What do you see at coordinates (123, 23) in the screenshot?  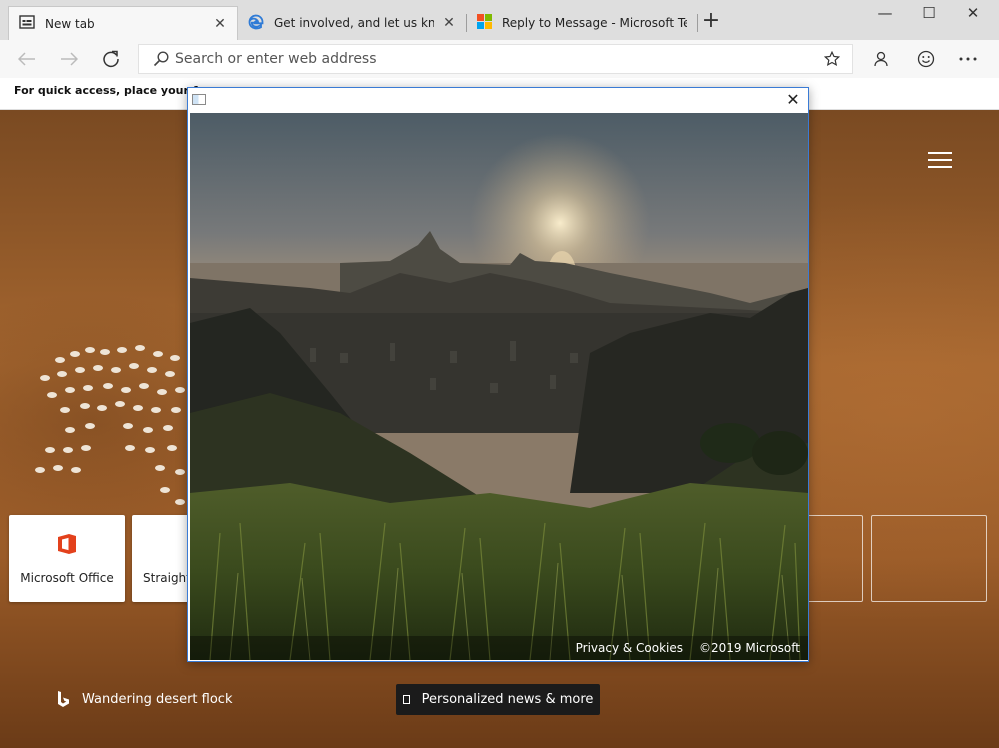 I see `tab-new-tab: New tab ✕` at bounding box center [123, 23].